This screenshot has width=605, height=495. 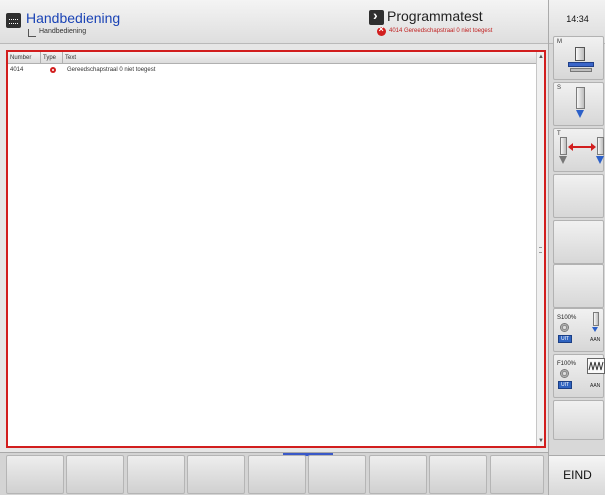 What do you see at coordinates (541, 441) in the screenshot?
I see `scroll-down-arrow-icon: ▼` at bounding box center [541, 441].